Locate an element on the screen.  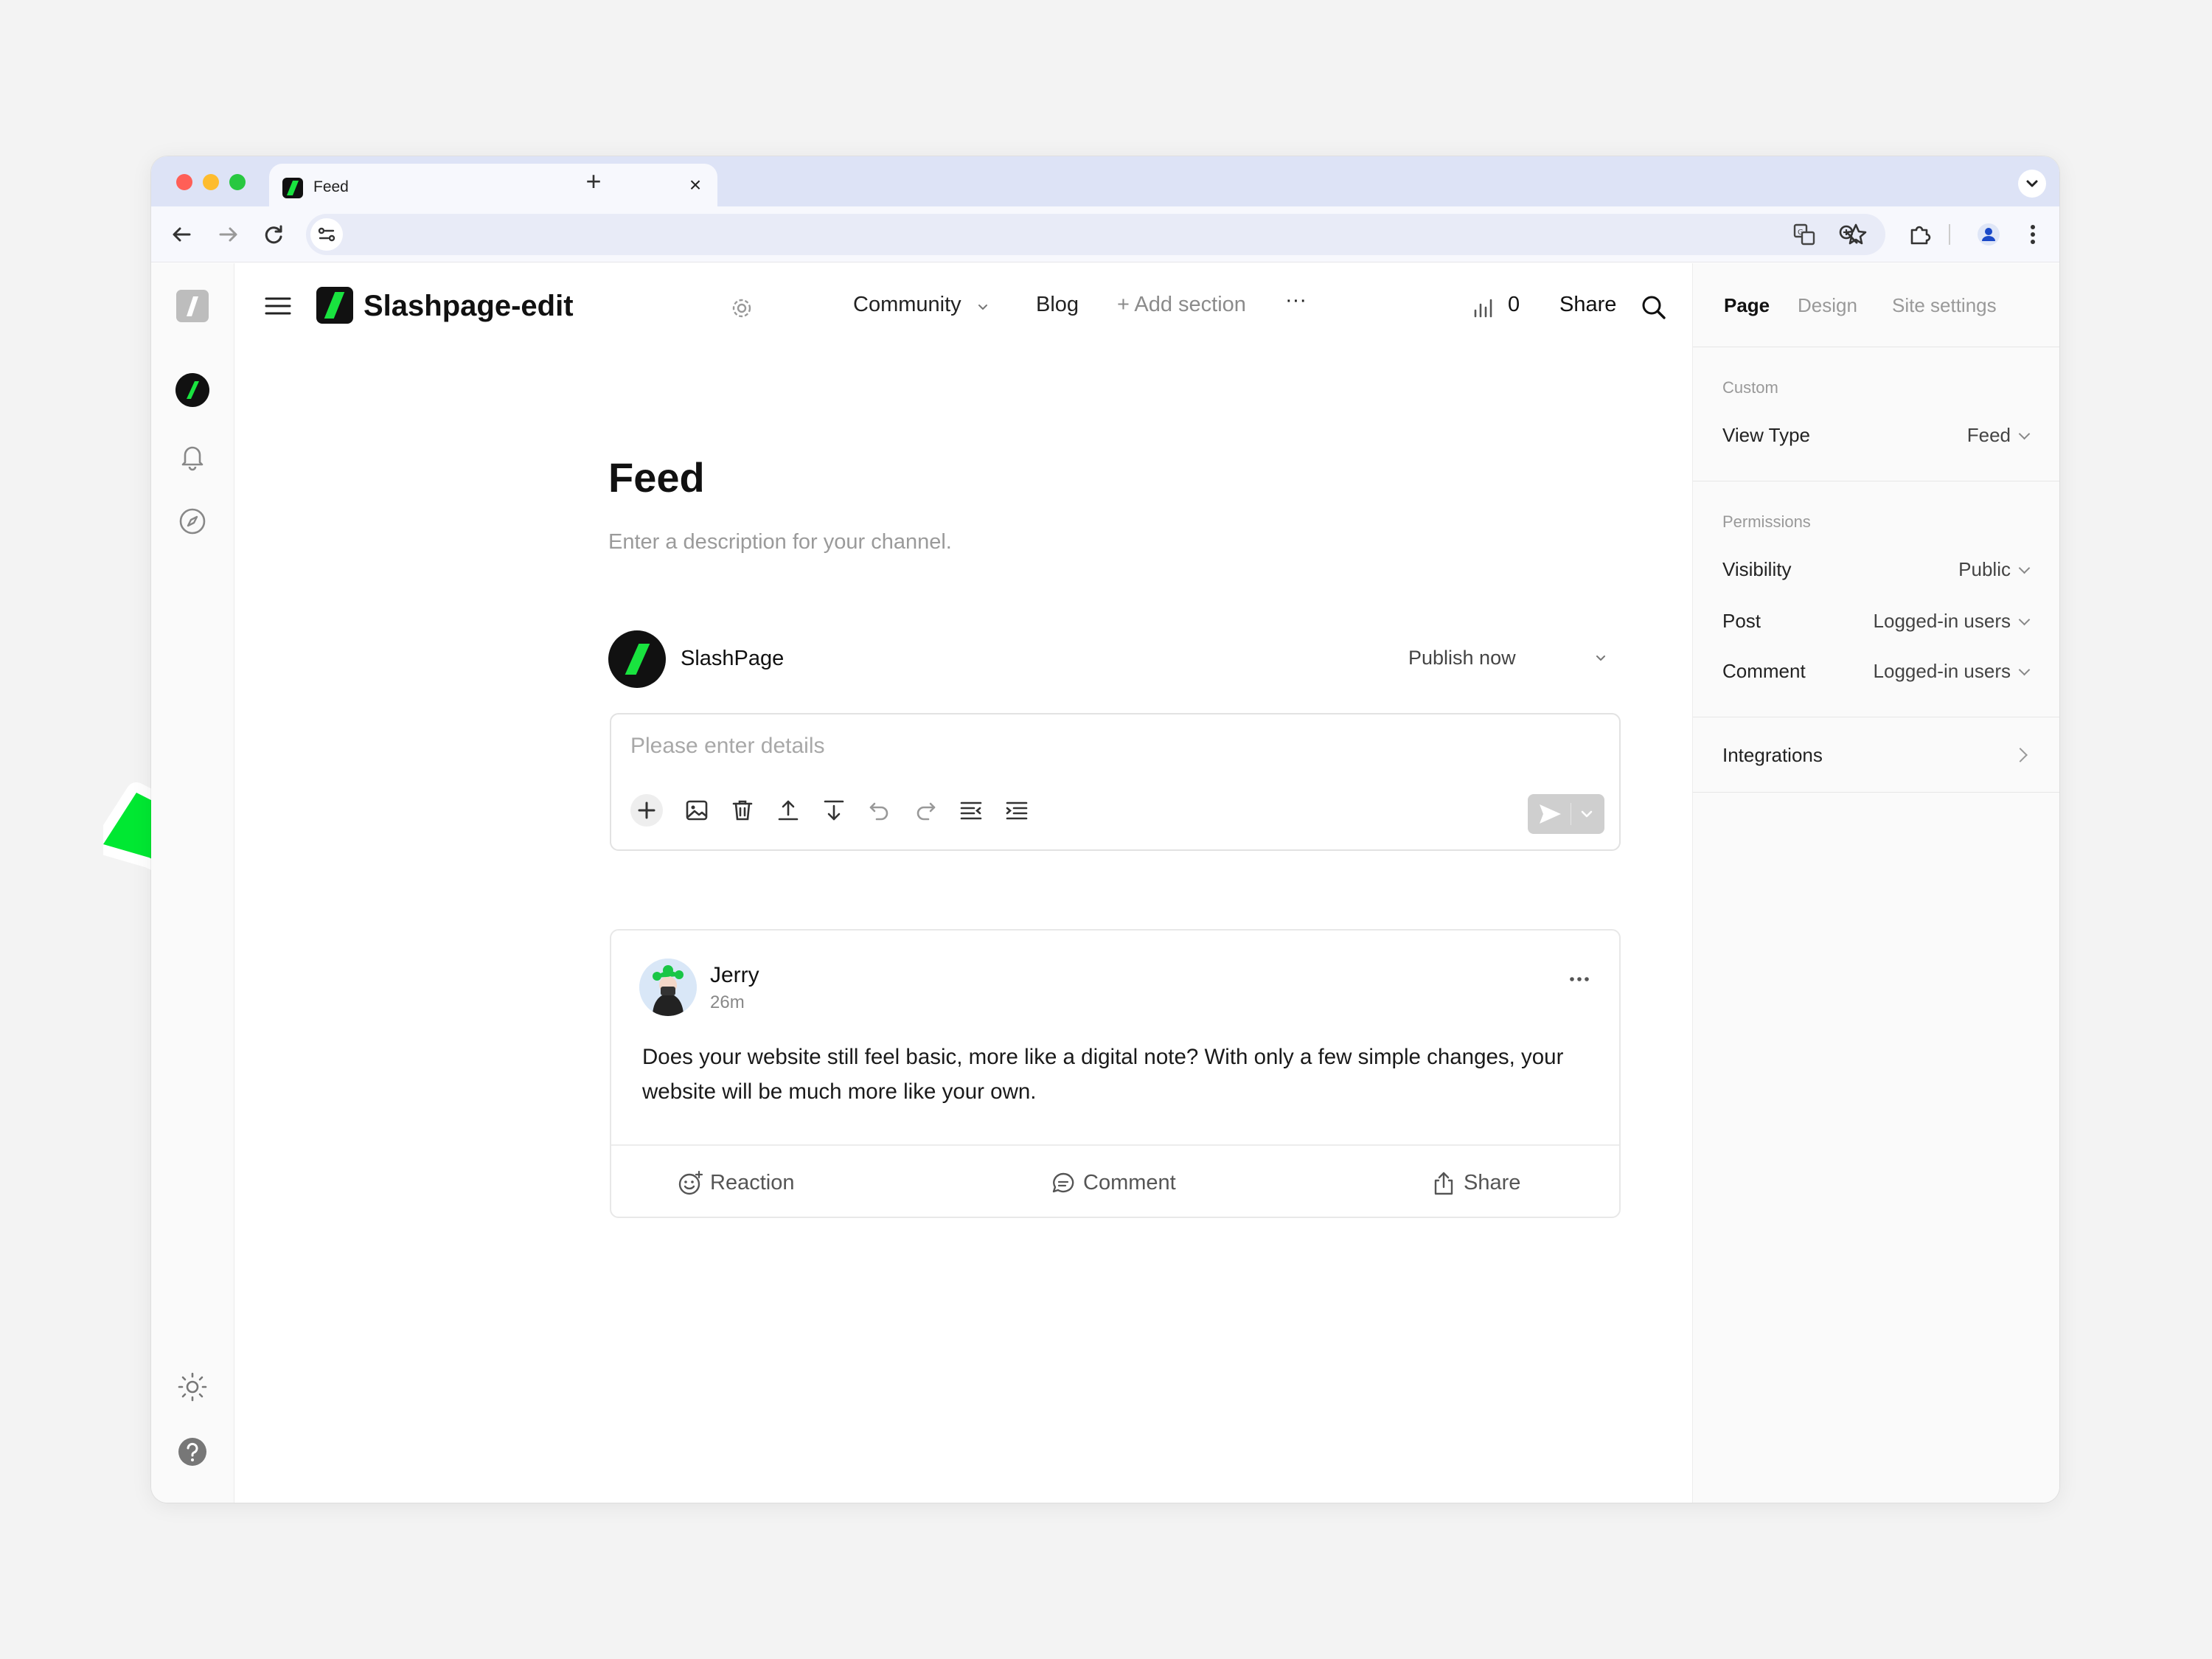
translate-icon: G is located at coordinates (1804, 234).